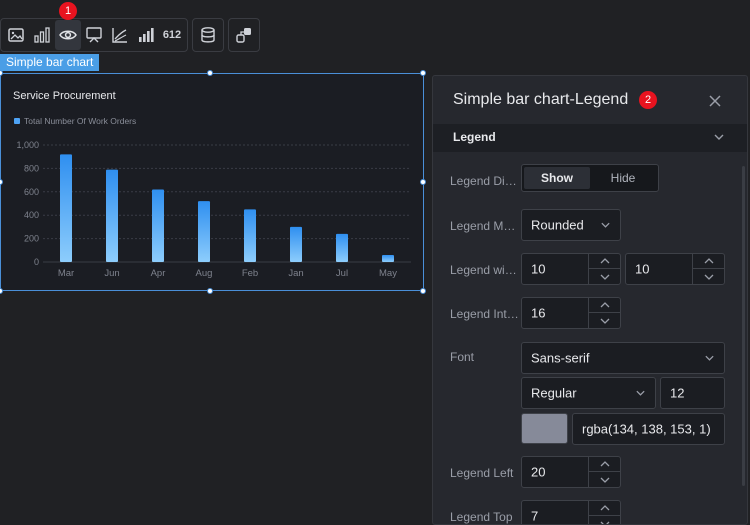 This screenshot has height=525, width=750. What do you see at coordinates (111, 273) in the screenshot?
I see `x-tick-label: Jun` at bounding box center [111, 273].